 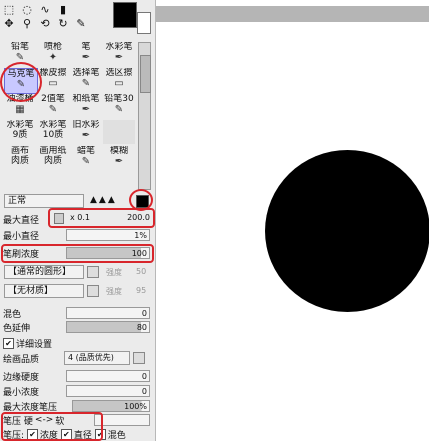 I want to click on brush-watercolor: 水彩笔 ✒, so click(x=119, y=54).